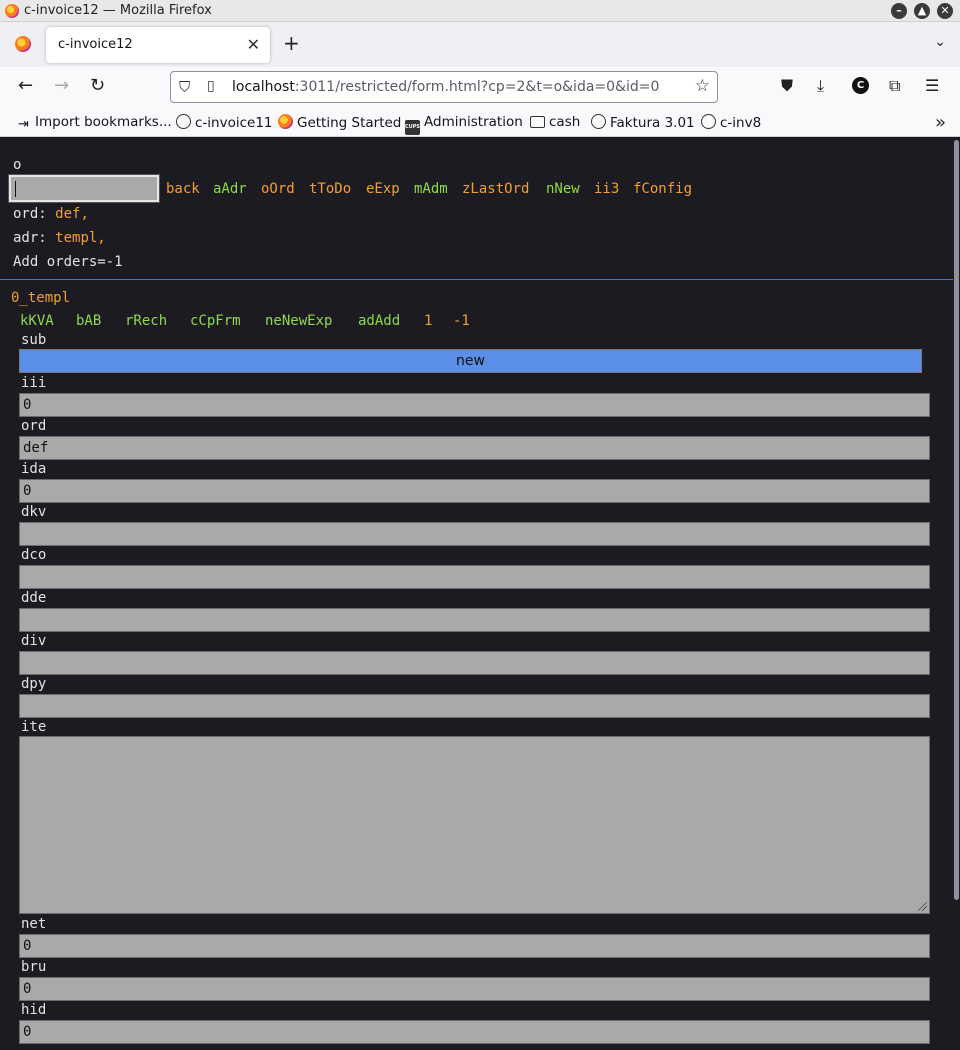 The width and height of the screenshot is (960, 1050). Describe the element at coordinates (34, 967) in the screenshot. I see `field-label-bru: bru` at that location.